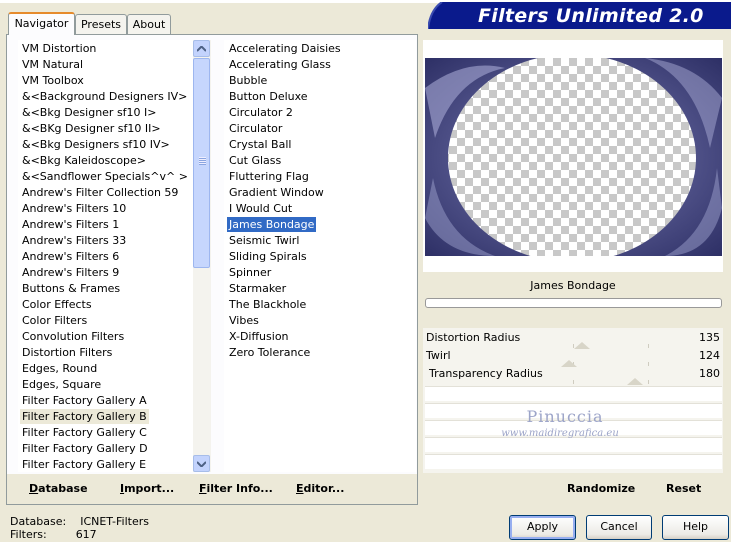 The image size is (731, 542). What do you see at coordinates (96, 144) in the screenshot?
I see `category-item: &<Bkg Designers sf10 IV>` at bounding box center [96, 144].